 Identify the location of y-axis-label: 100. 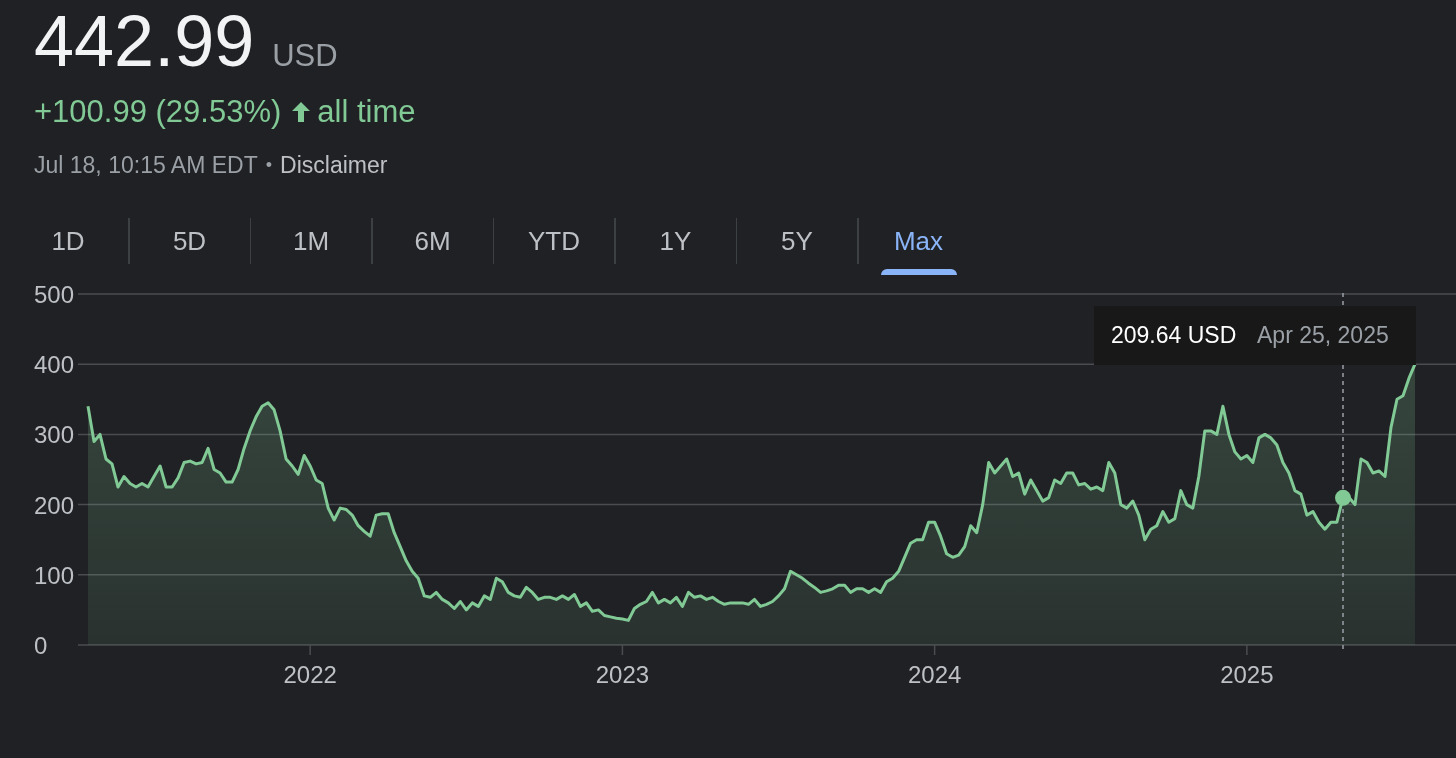
(54, 575).